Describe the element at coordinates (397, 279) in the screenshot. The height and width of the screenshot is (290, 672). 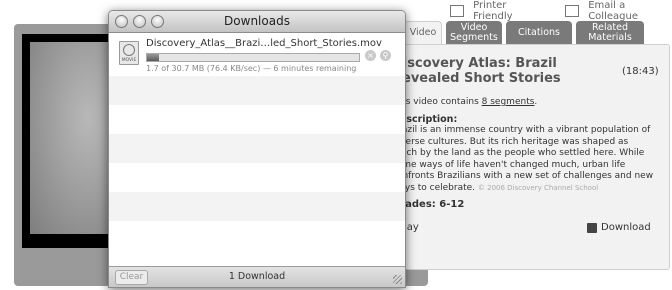
I see `resize-grip-icon` at that location.